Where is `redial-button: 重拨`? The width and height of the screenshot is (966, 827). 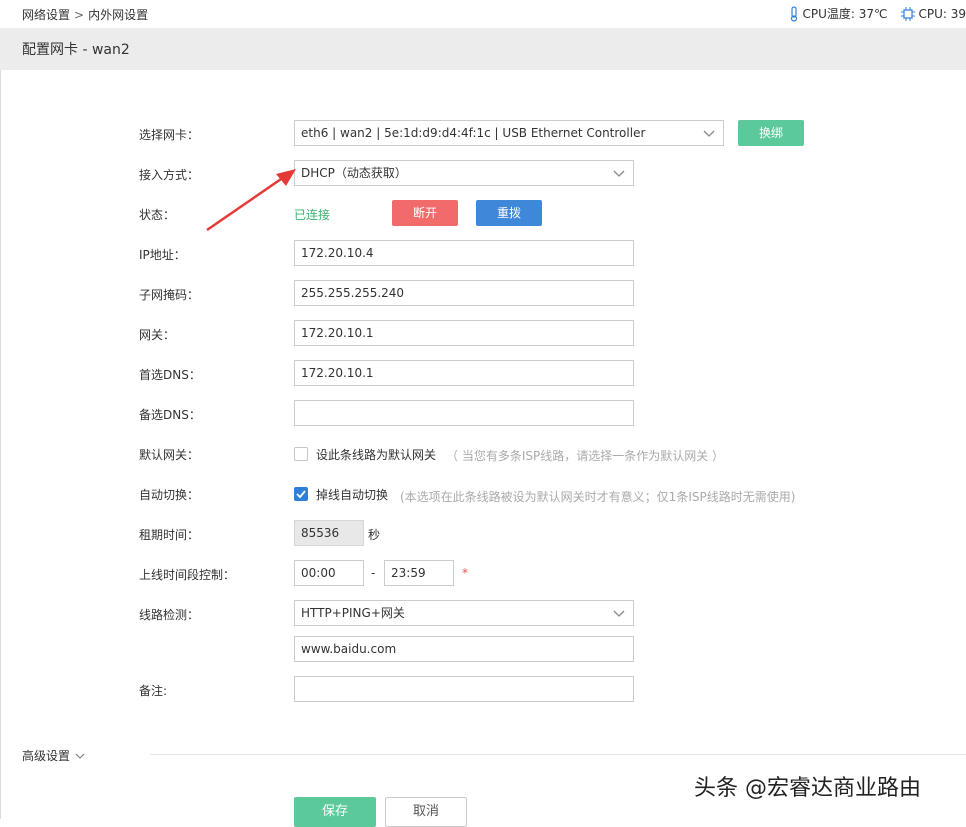 redial-button: 重拨 is located at coordinates (509, 213).